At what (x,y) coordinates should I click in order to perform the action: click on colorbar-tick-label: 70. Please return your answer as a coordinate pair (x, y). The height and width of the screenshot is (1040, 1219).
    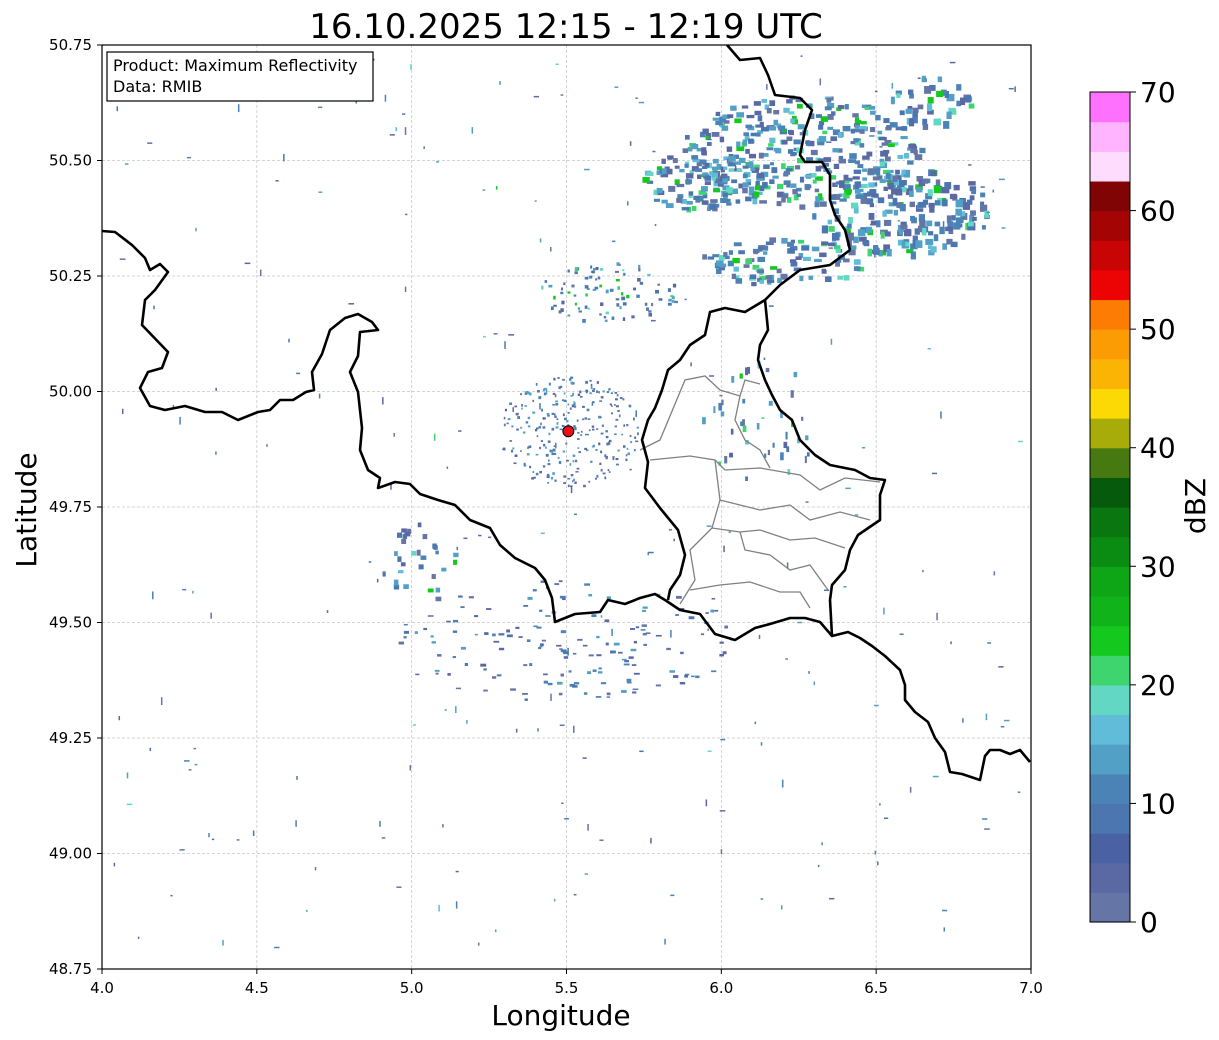
    Looking at the image, I should click on (1158, 92).